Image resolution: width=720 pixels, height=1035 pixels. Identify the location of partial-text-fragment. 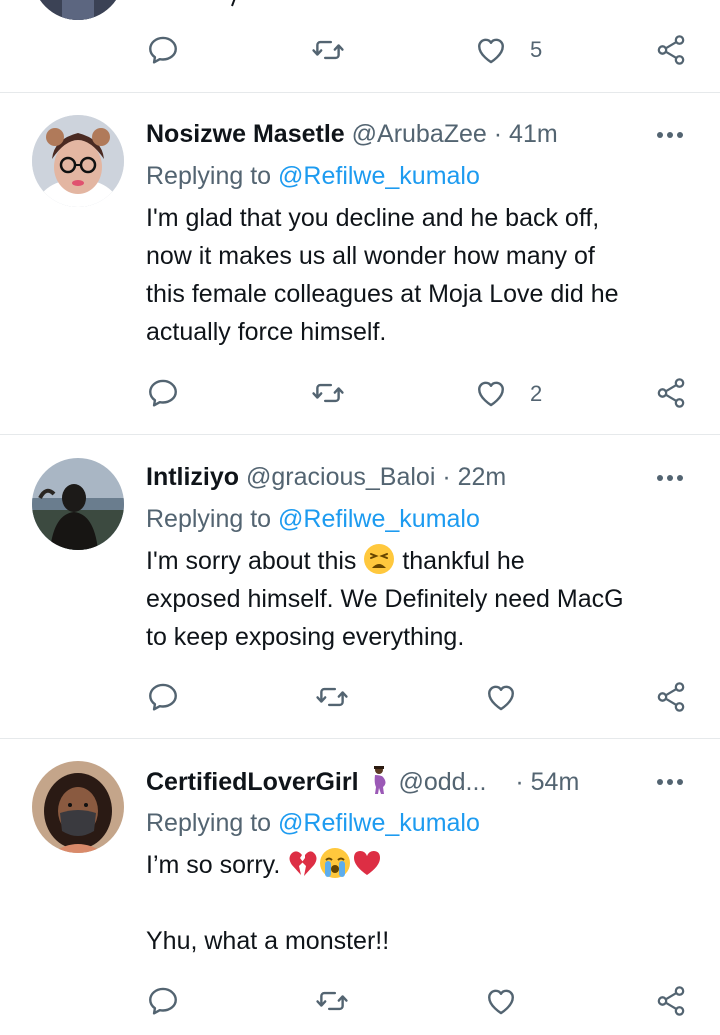
(235, 4).